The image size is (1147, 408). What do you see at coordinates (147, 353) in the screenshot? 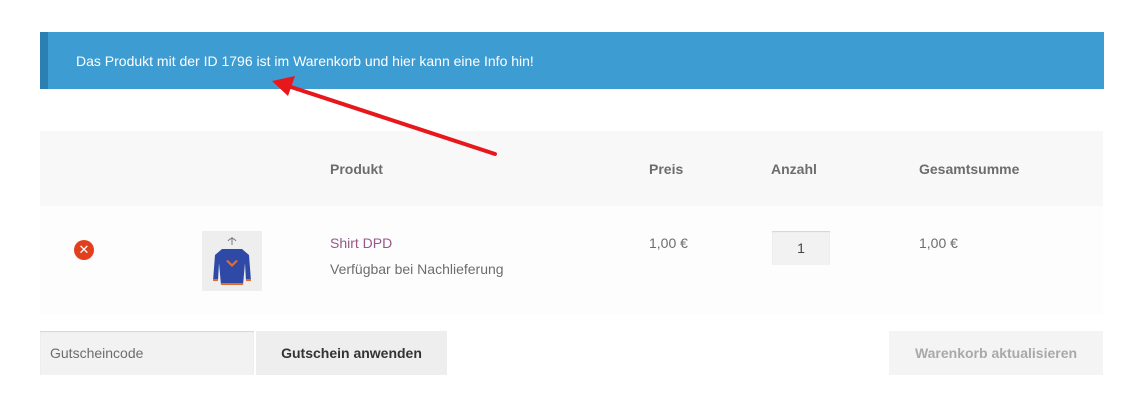
I see `coupon-code-input` at bounding box center [147, 353].